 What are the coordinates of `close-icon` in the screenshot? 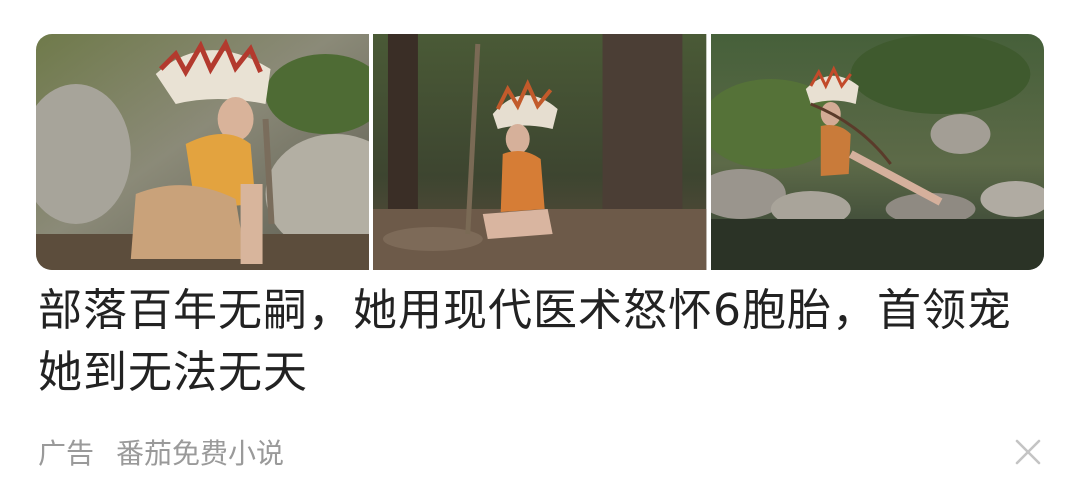 It's located at (1028, 452).